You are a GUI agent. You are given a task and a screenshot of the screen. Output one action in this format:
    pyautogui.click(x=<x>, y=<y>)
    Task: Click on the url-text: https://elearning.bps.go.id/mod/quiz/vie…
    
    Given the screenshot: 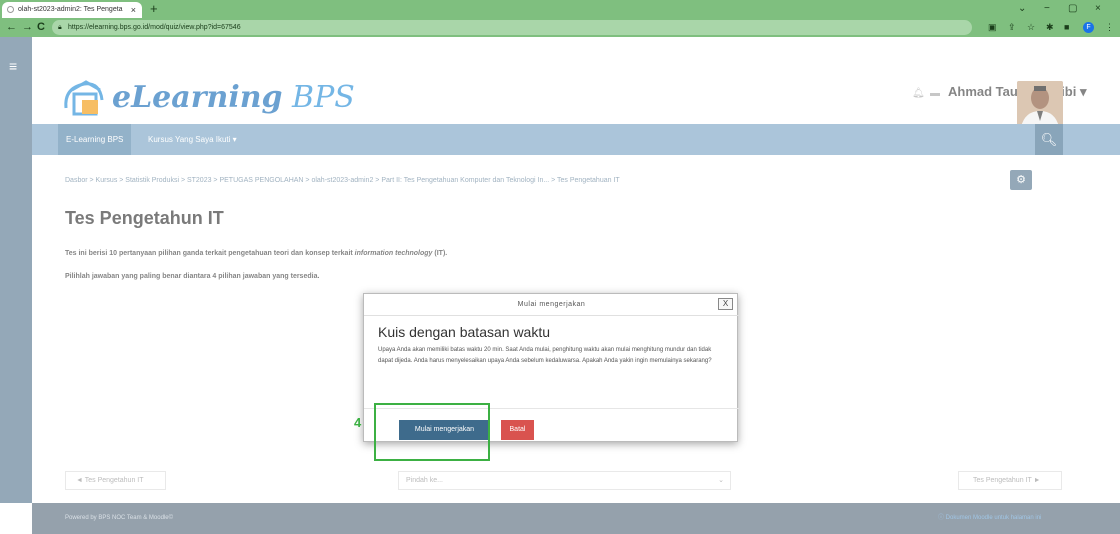 What is the action you would take?
    pyautogui.click(x=154, y=27)
    